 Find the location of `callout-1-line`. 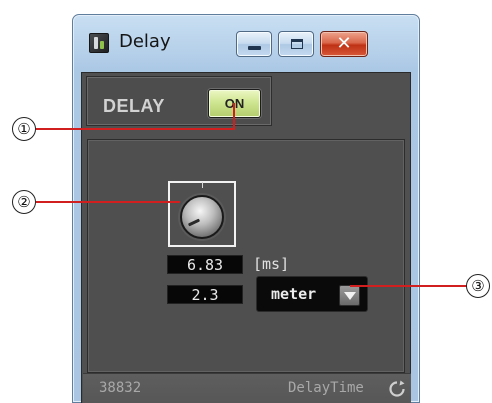

callout-1-line is located at coordinates (135, 129).